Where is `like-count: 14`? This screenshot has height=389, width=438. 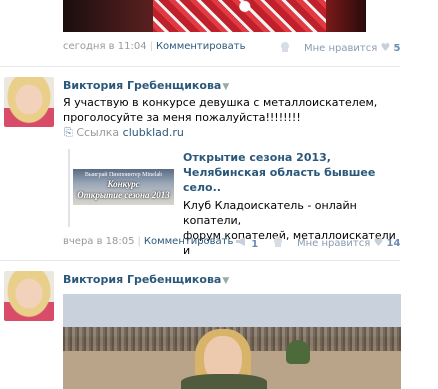 like-count: 14 is located at coordinates (393, 243).